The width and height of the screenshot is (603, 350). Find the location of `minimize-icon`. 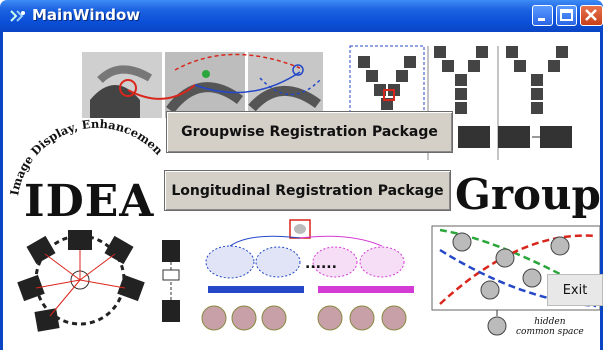

minimize-icon is located at coordinates (541, 19).